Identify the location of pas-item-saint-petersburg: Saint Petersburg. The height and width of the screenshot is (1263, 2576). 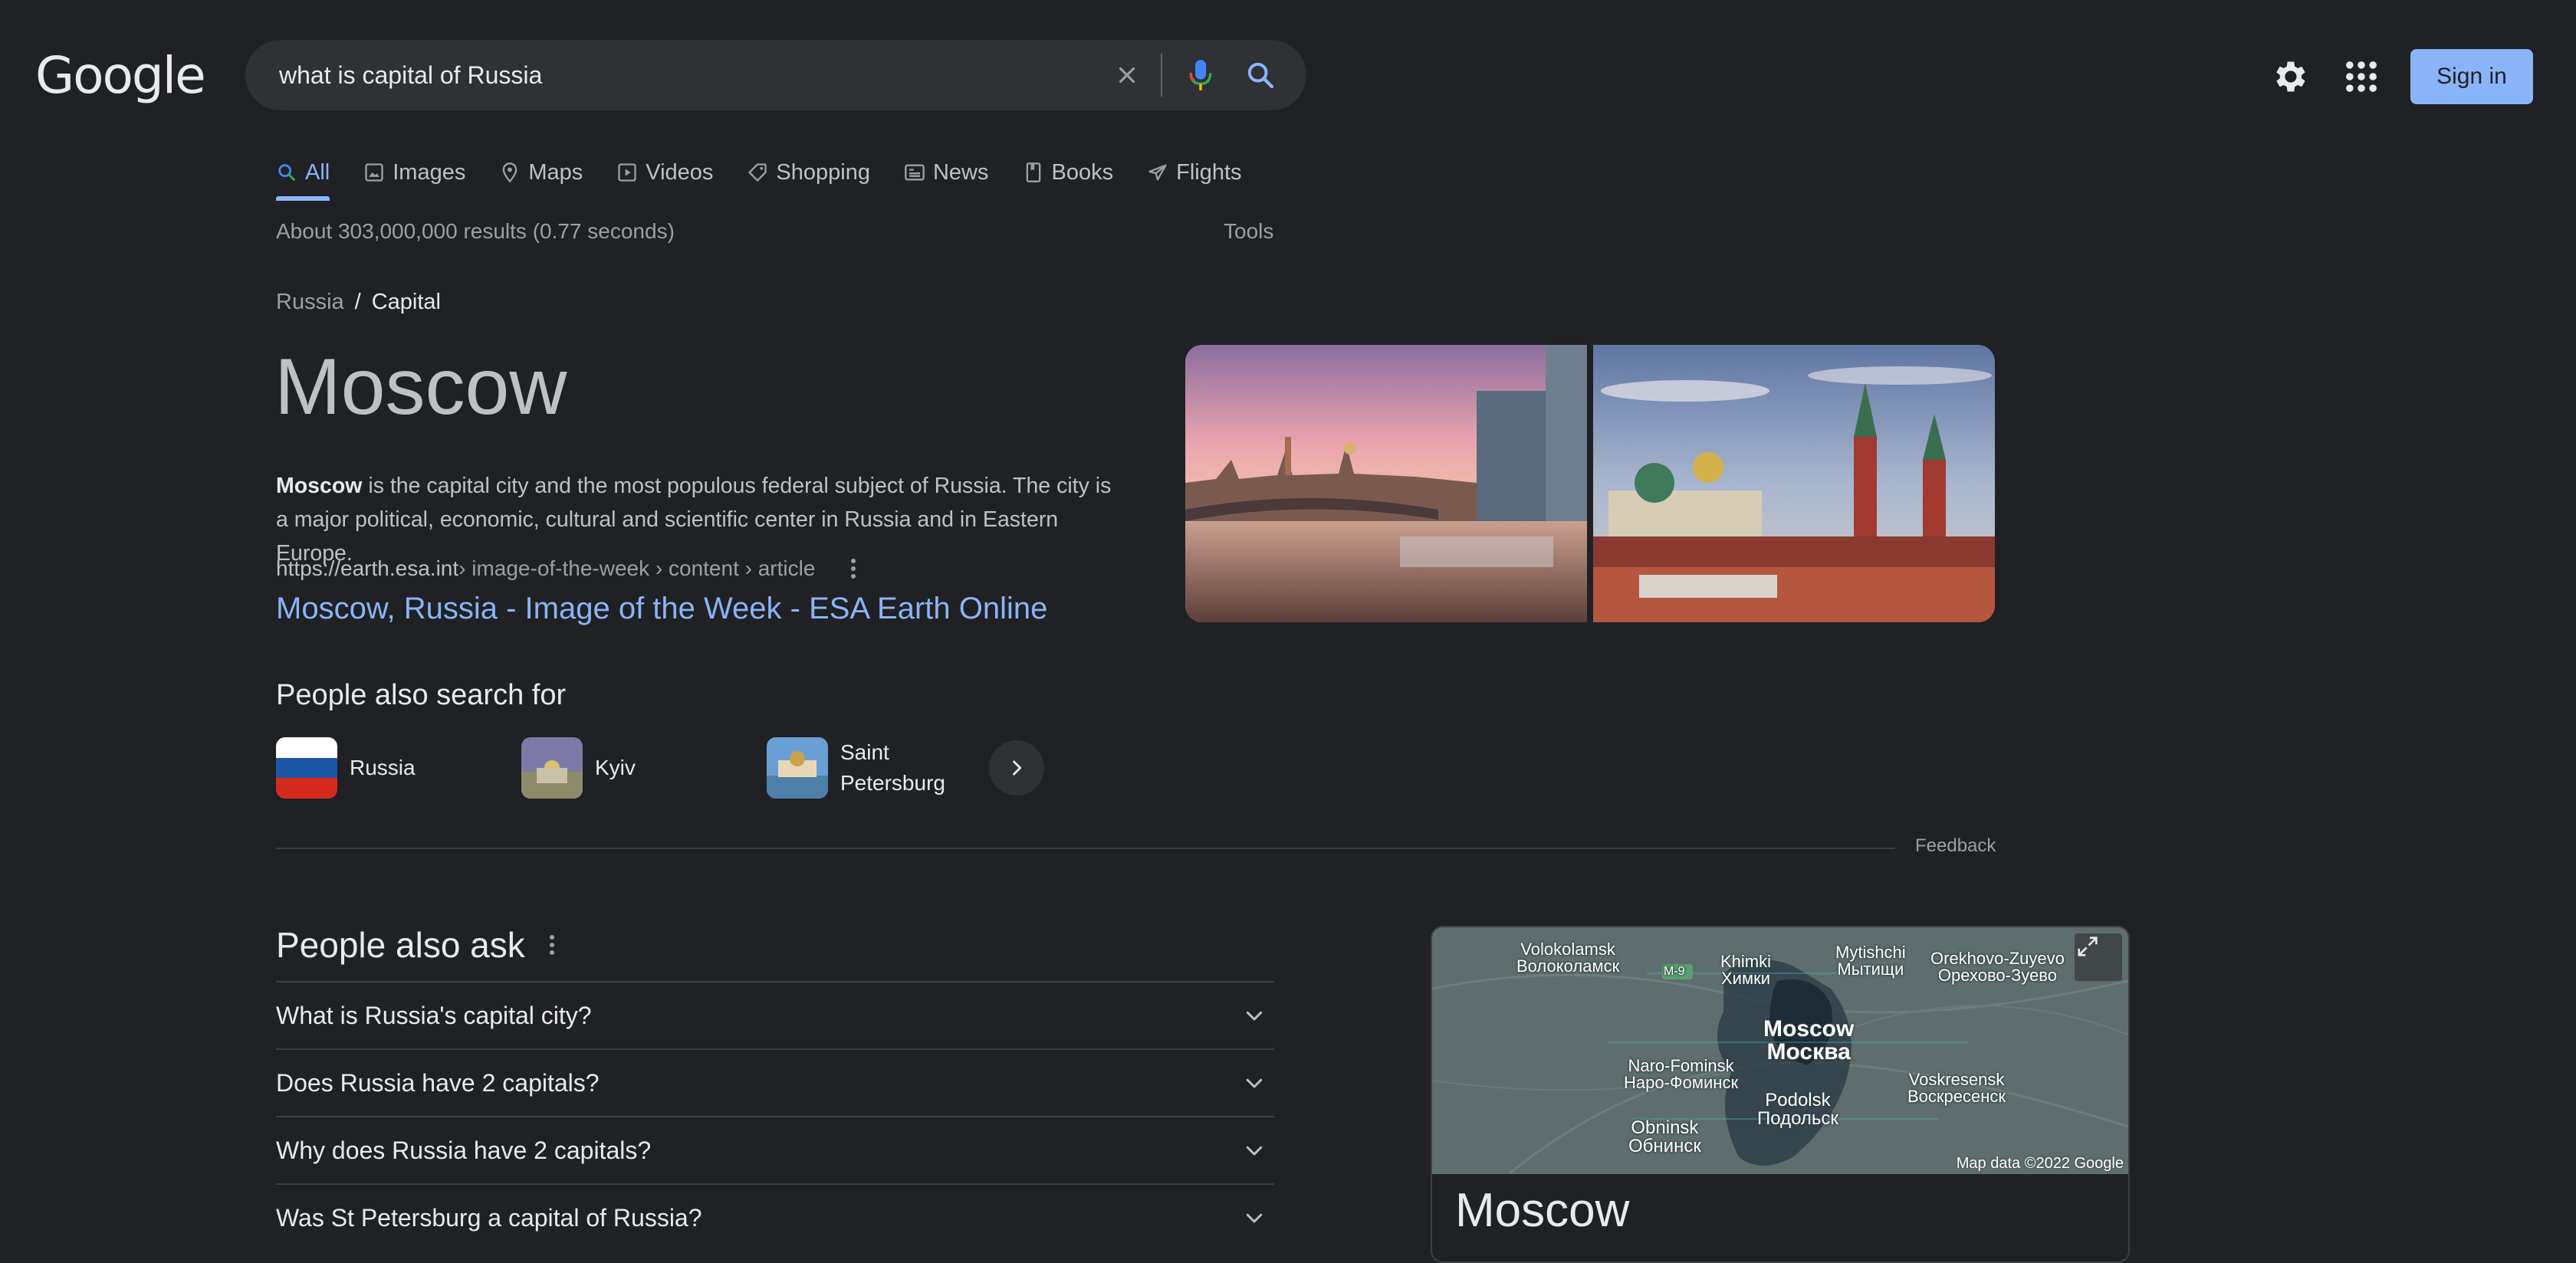
(882, 768).